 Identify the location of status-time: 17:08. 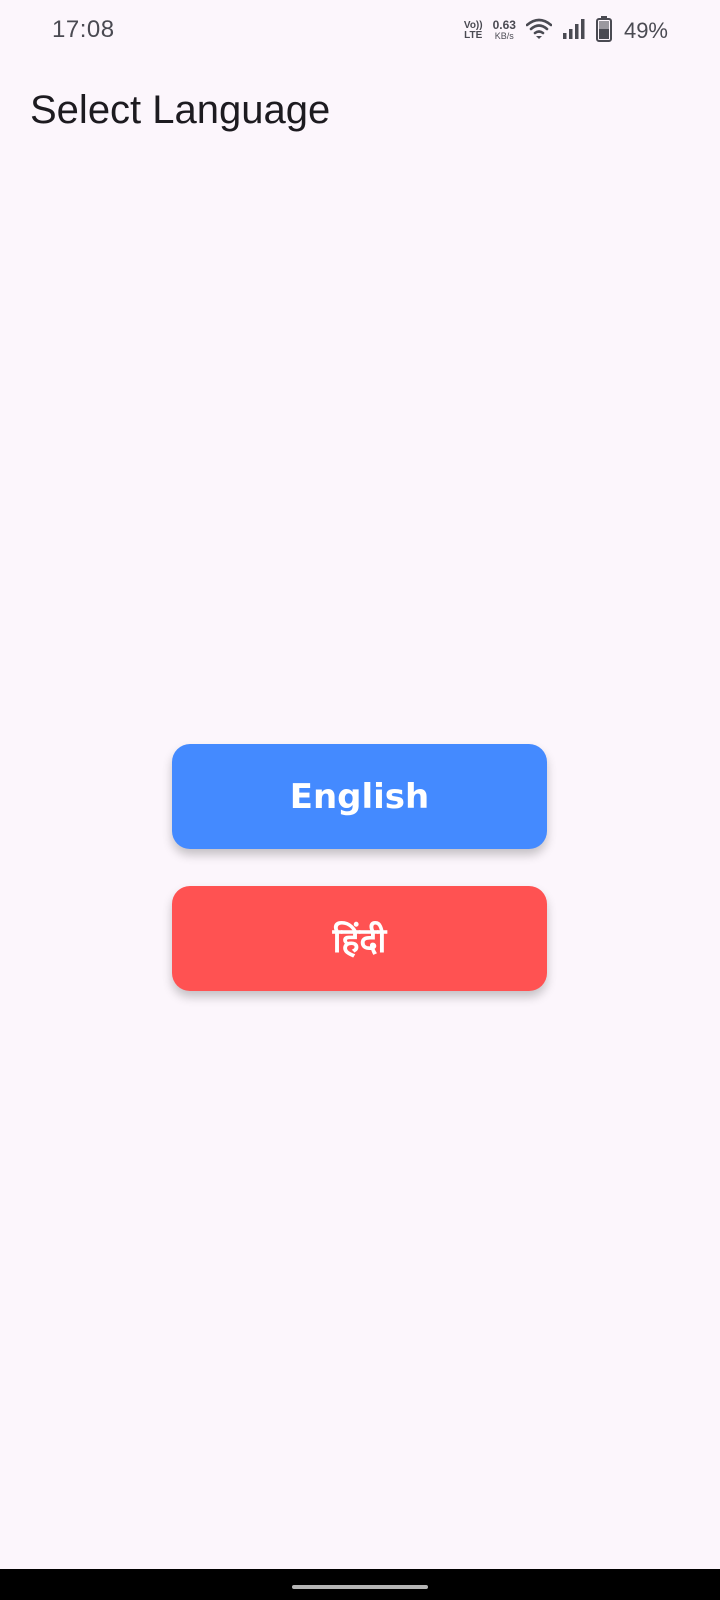
(83, 29).